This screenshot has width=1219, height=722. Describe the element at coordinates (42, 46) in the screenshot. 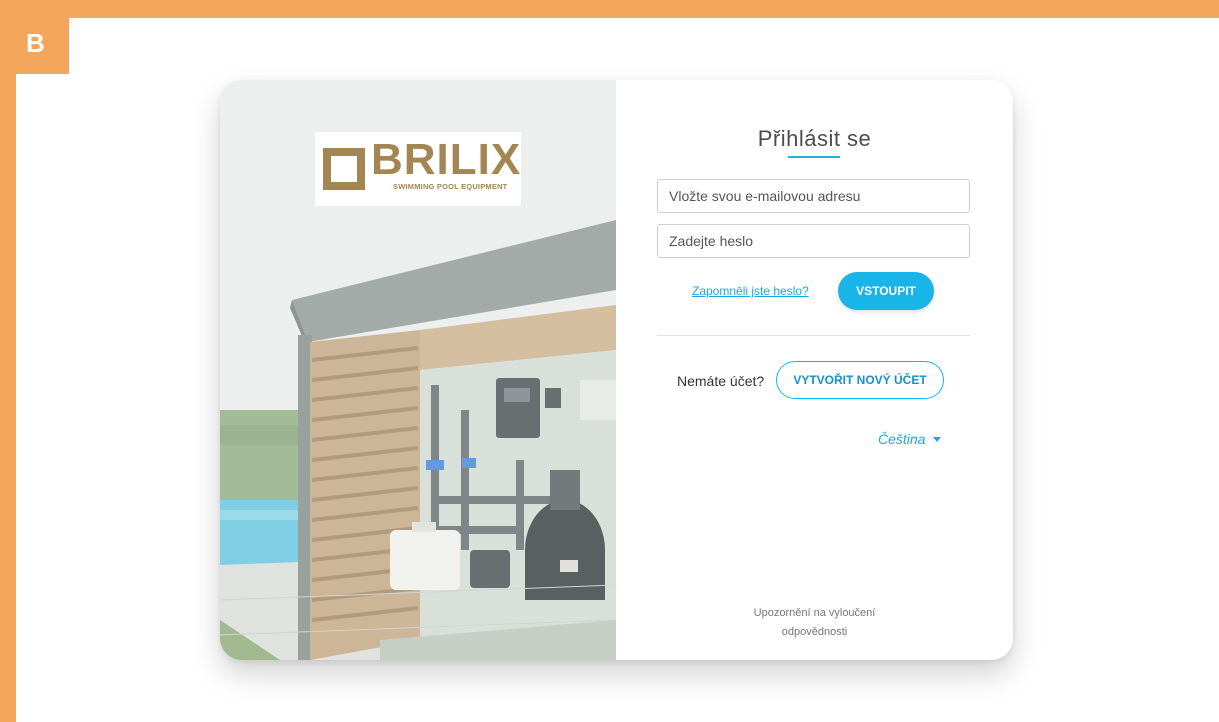

I see `panel-badge: B` at that location.